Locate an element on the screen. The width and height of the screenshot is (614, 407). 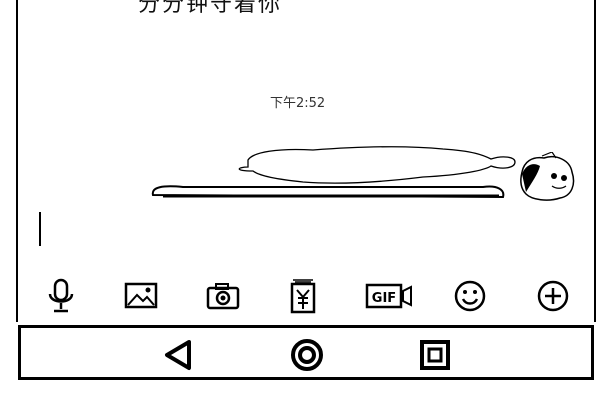
system-navigation-bar is located at coordinates (306, 352).